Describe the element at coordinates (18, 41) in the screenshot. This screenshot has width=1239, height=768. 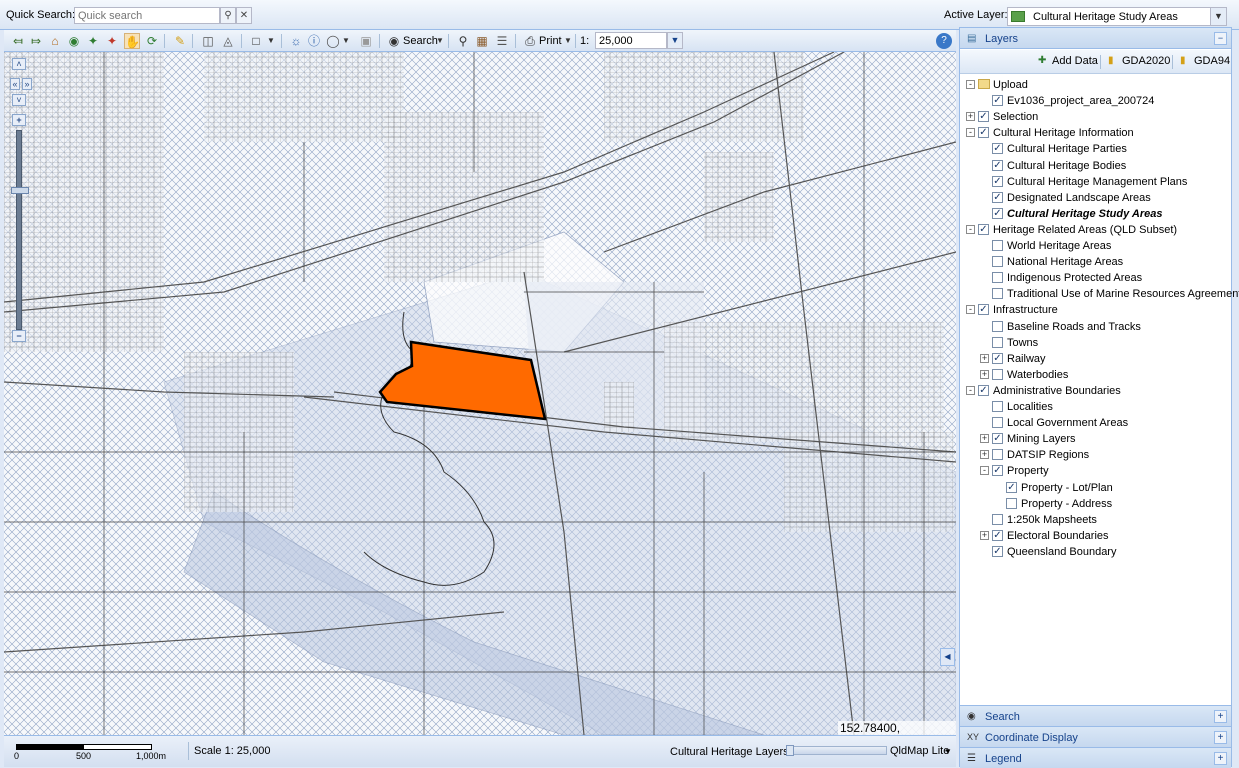
I see `back-icon: ⤆` at that location.